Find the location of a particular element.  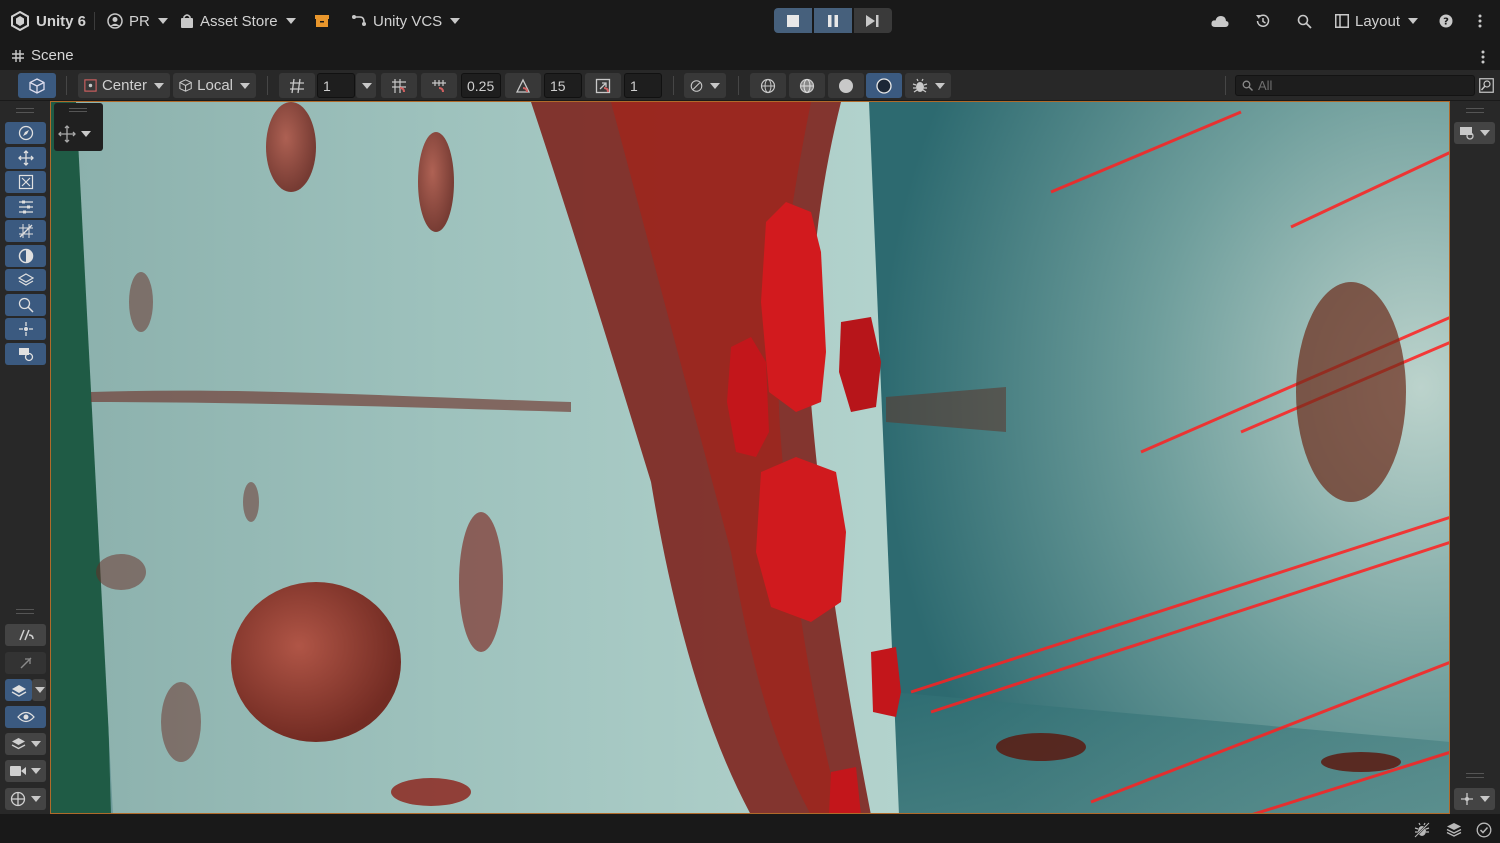

camera-tool-button is located at coordinates (25, 354).